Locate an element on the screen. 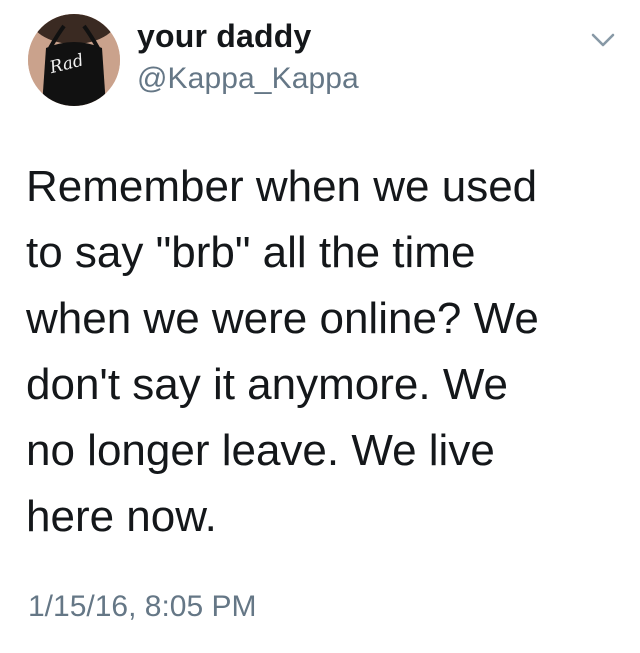 The height and width of the screenshot is (653, 640). display-name: your daddy is located at coordinates (224, 36).